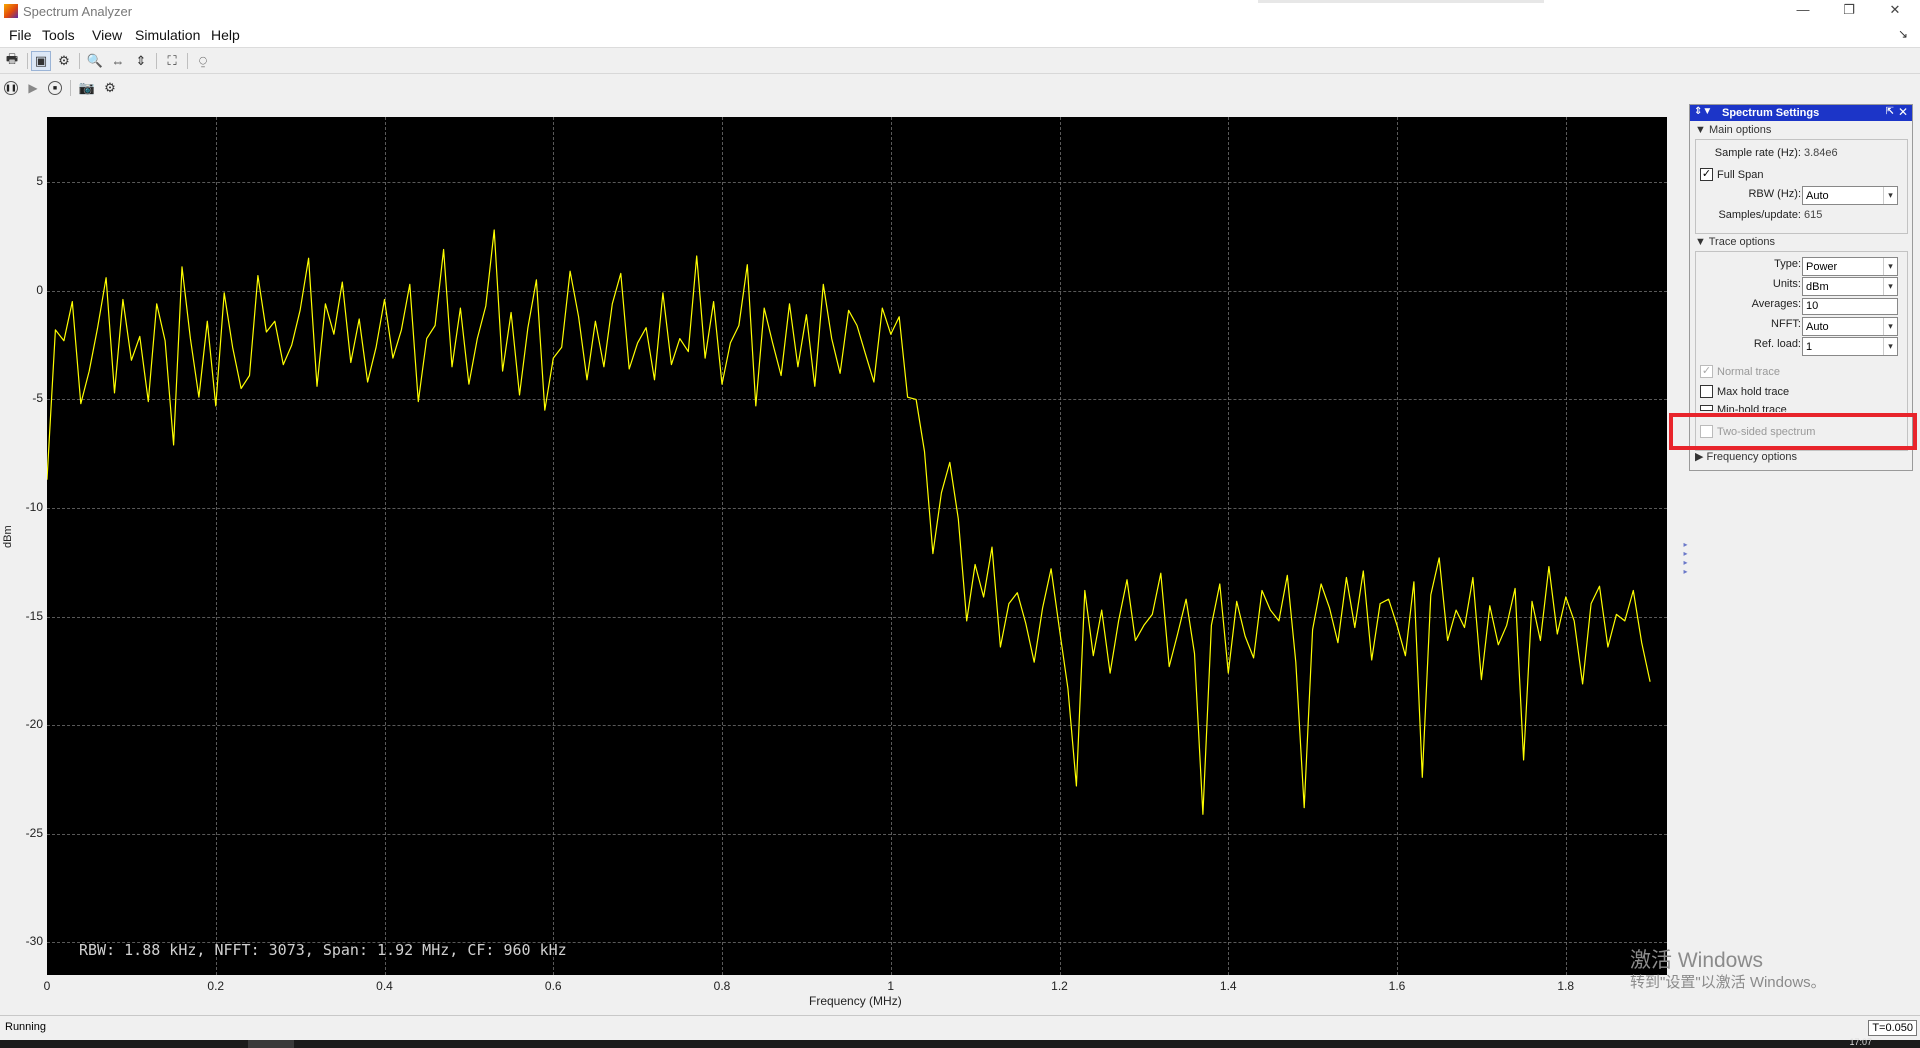 Image resolution: width=1920 pixels, height=1048 pixels. What do you see at coordinates (47, 986) in the screenshot?
I see `x-tick-label: 0` at bounding box center [47, 986].